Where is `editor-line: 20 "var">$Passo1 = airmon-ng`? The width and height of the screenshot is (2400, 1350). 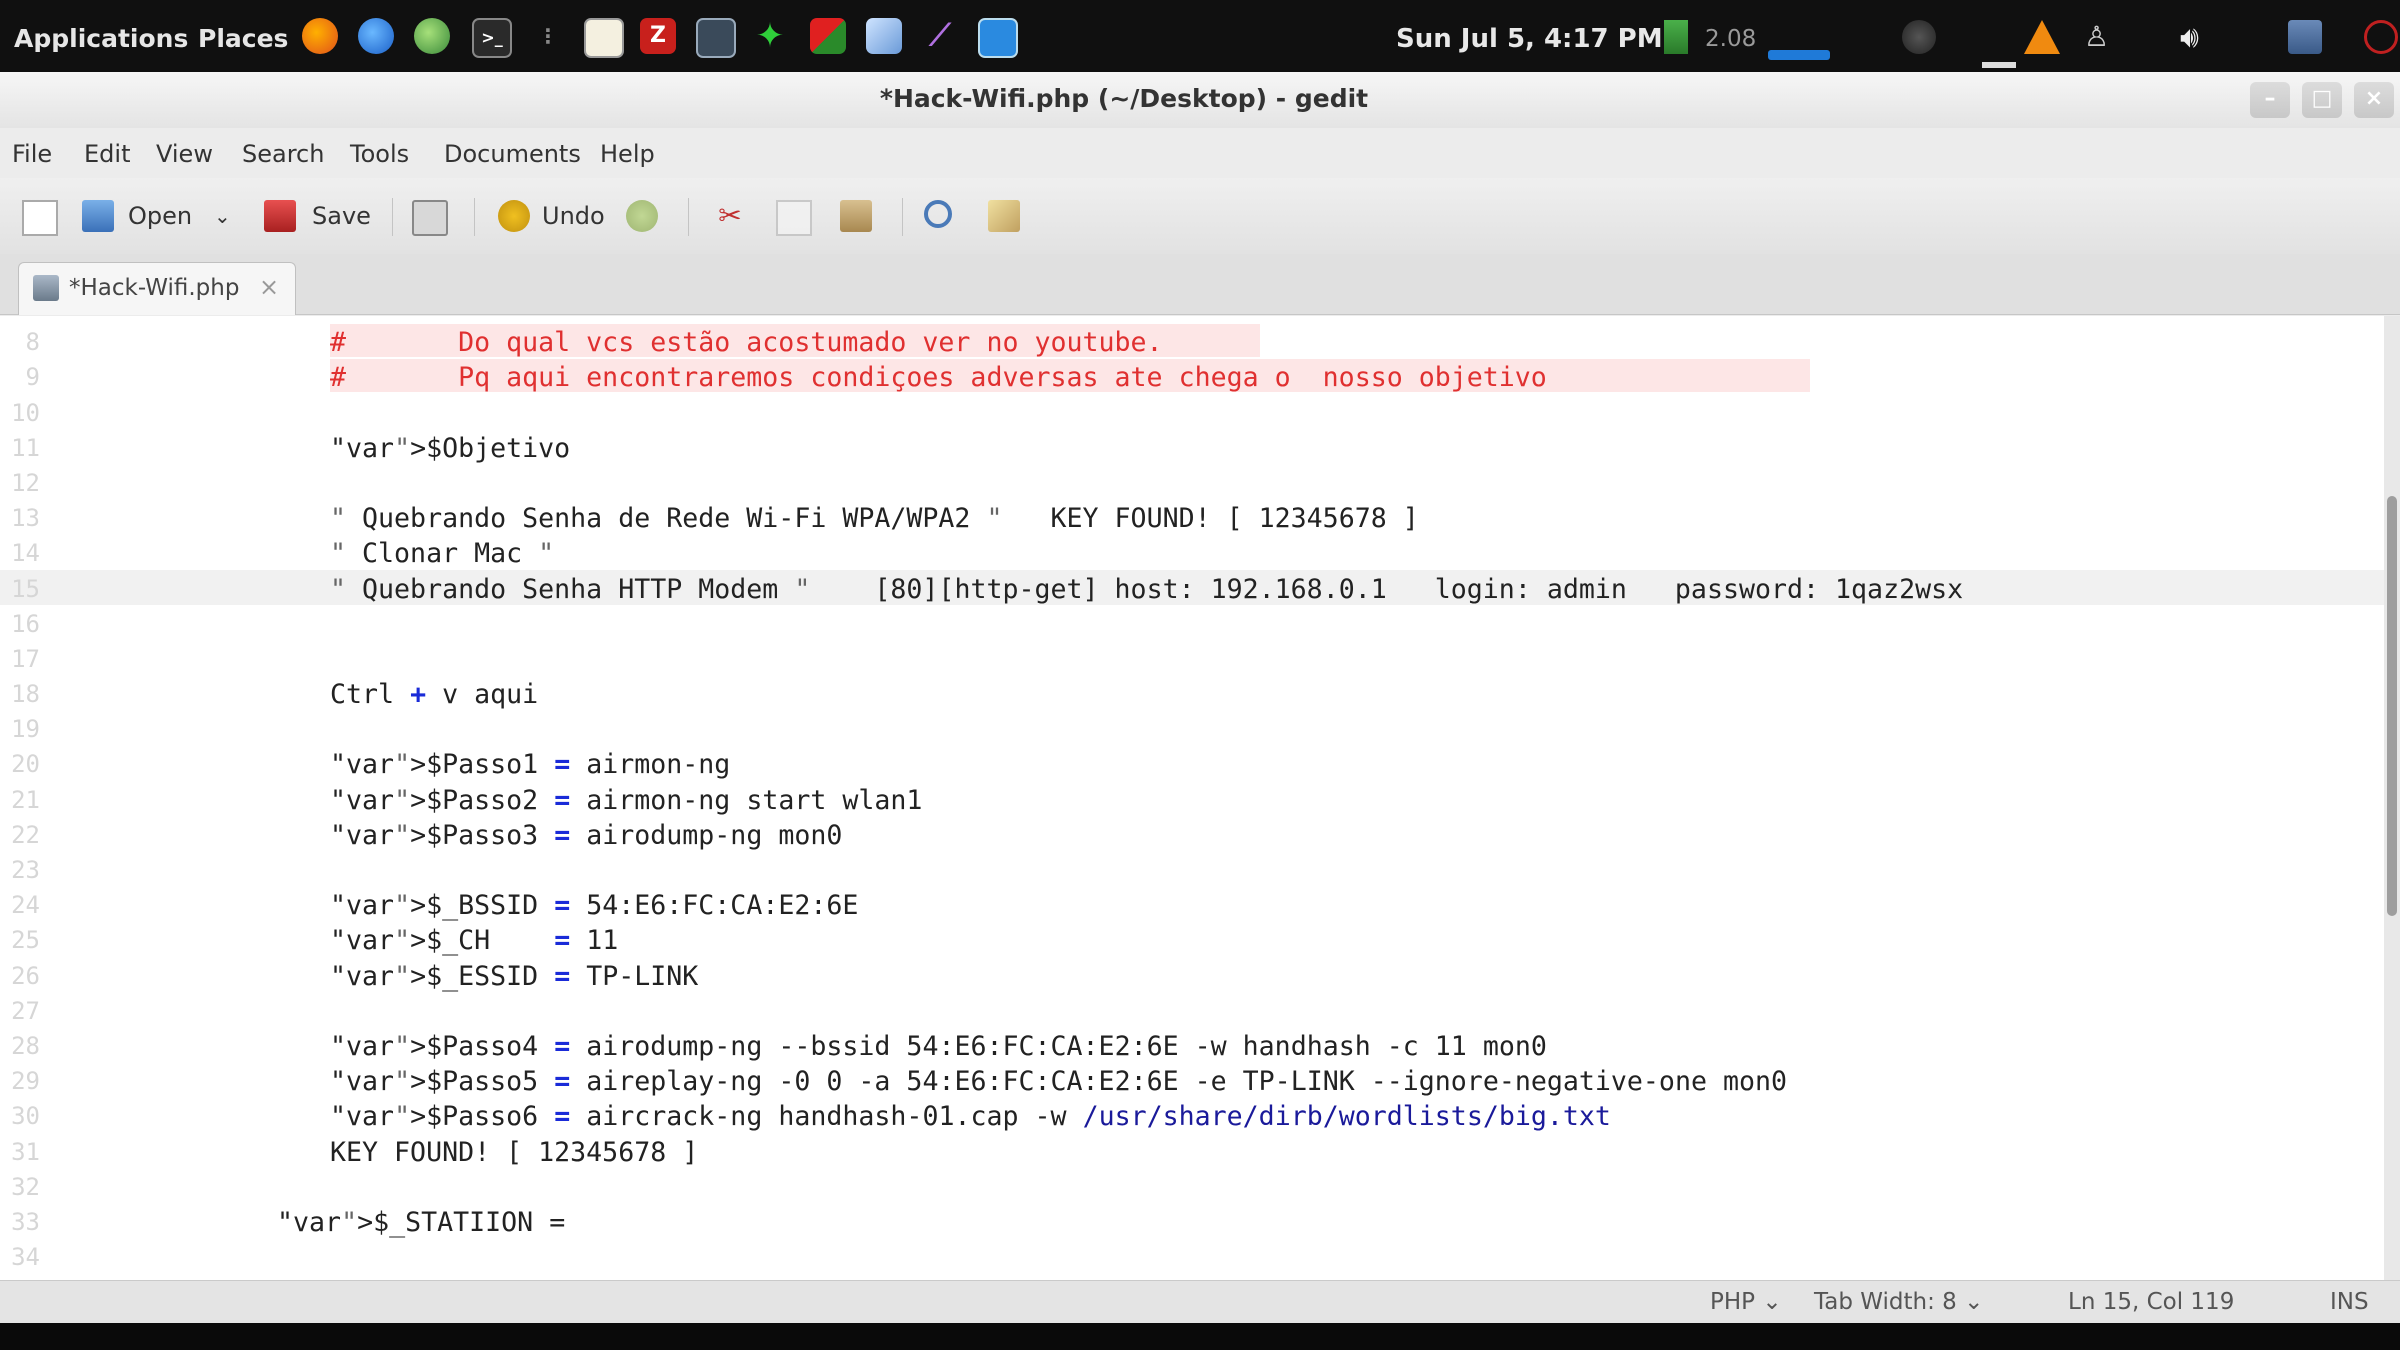
editor-line: 20 "var">$Passo1 = airmon-ng is located at coordinates (1192, 762).